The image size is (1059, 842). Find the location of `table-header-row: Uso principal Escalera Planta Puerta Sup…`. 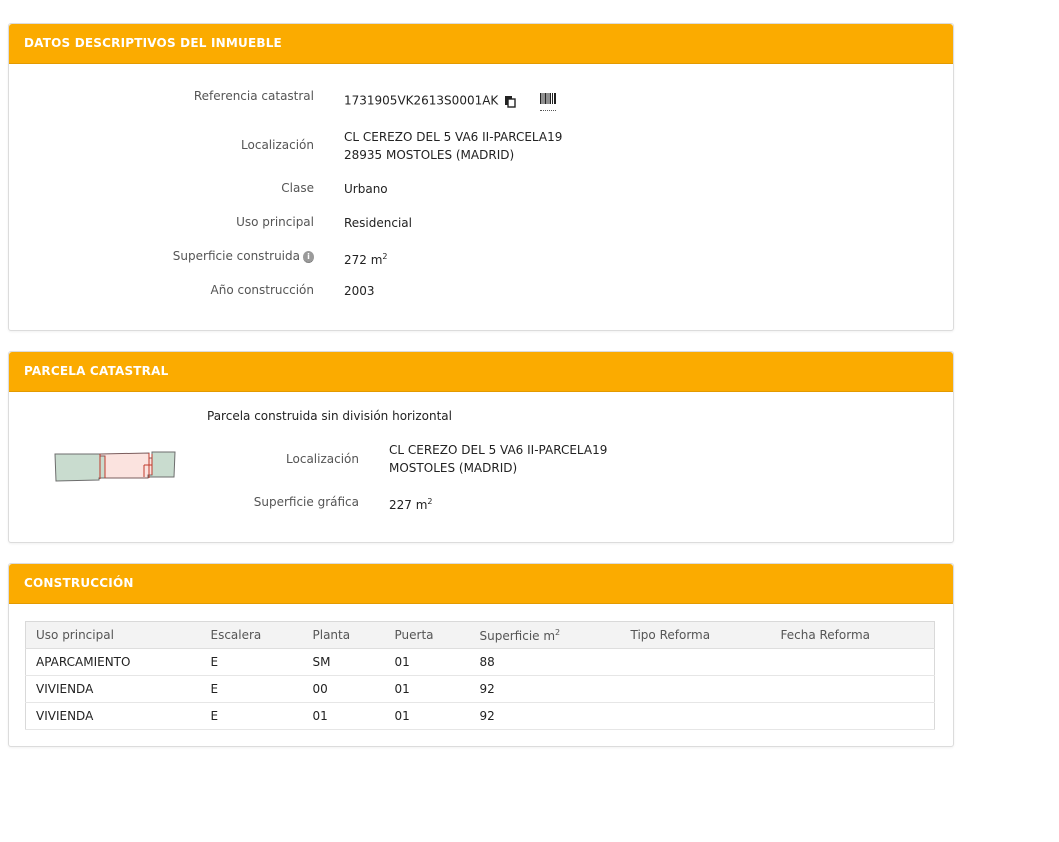

table-header-row: Uso principal Escalera Planta Puerta Sup… is located at coordinates (480, 635).